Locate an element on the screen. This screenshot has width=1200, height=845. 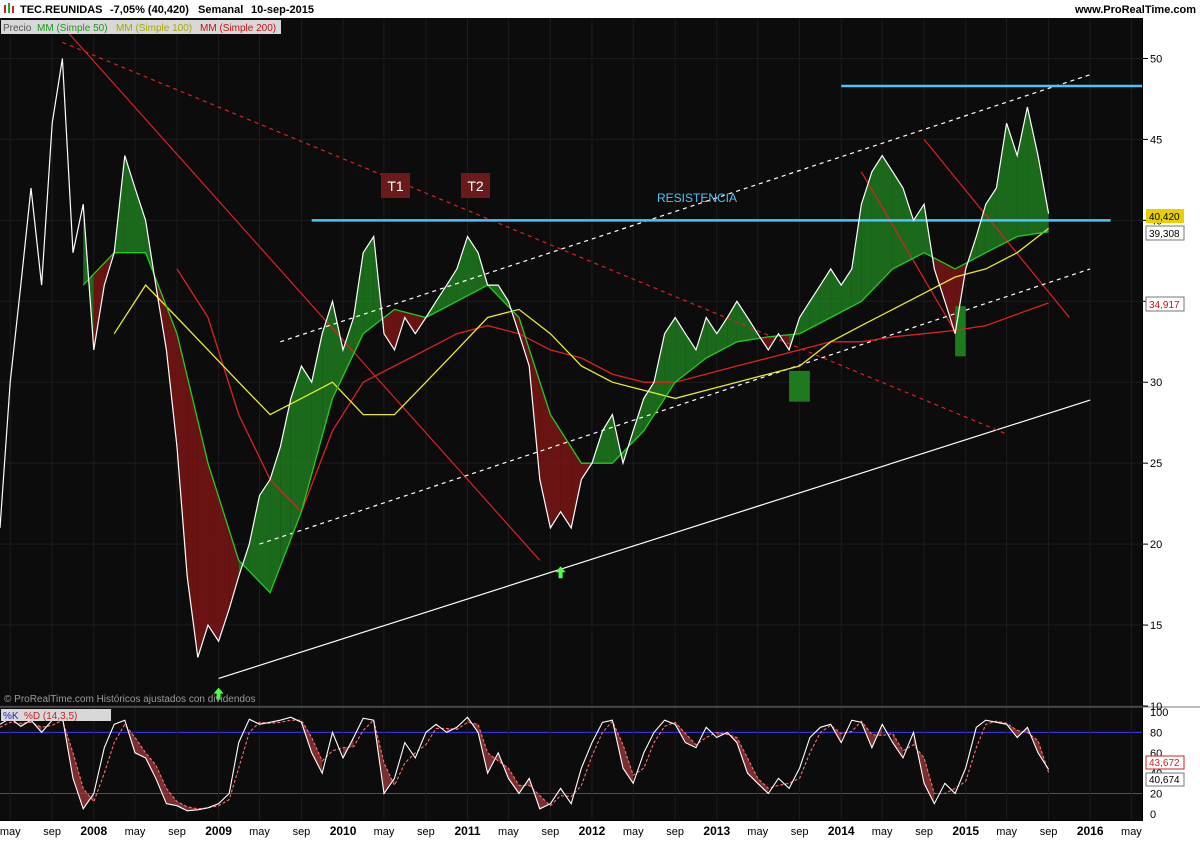
legend-mm50: MM (Simple 50) is located at coordinates (72, 28).